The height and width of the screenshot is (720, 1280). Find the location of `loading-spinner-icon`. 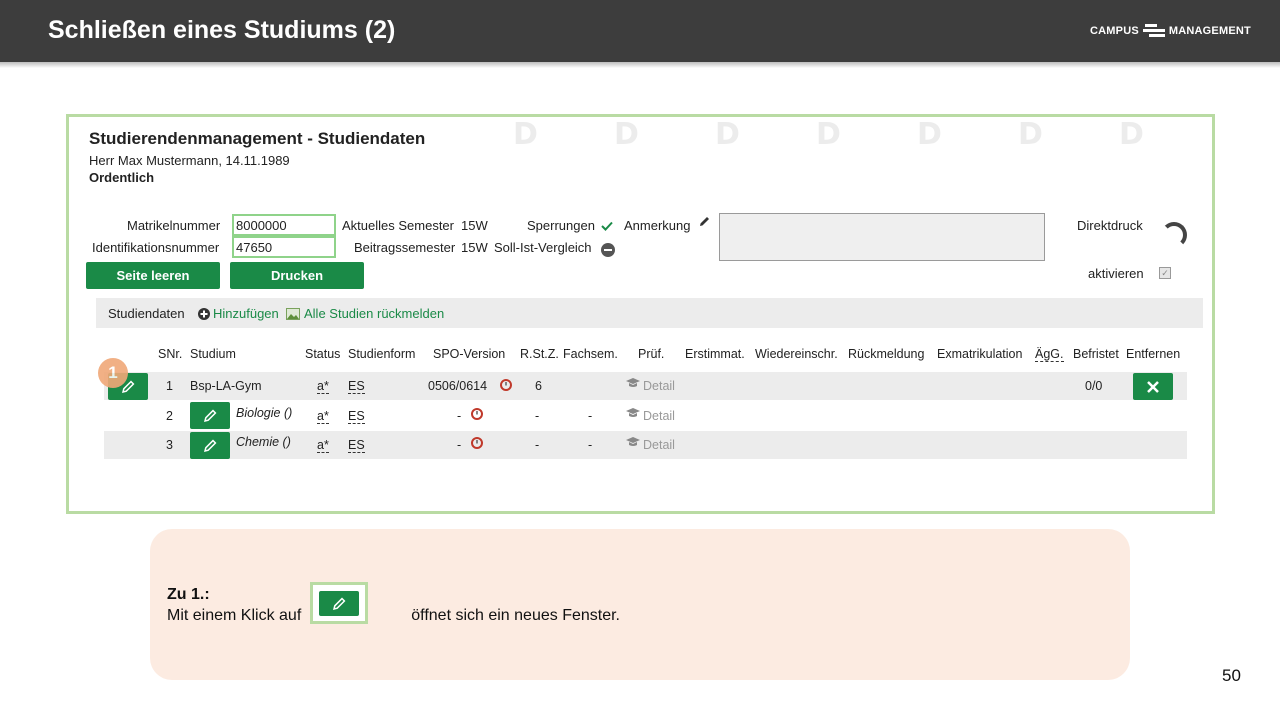

loading-spinner-icon is located at coordinates (1174, 235).